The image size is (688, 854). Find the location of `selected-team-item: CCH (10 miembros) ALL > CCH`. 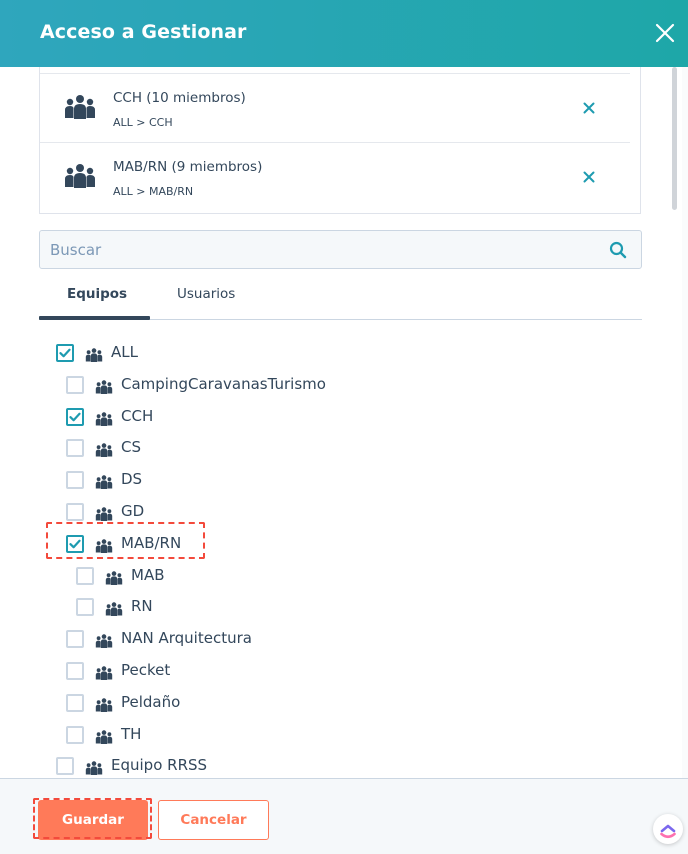

selected-team-item: CCH (10 miembros) ALL > CCH is located at coordinates (335, 107).